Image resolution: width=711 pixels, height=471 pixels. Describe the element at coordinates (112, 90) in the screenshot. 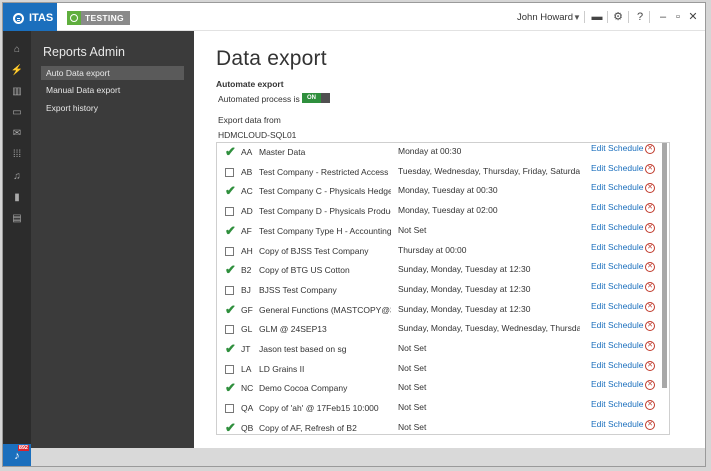

I see `sidebar-item-manual-data-export: Manual Data export` at that location.